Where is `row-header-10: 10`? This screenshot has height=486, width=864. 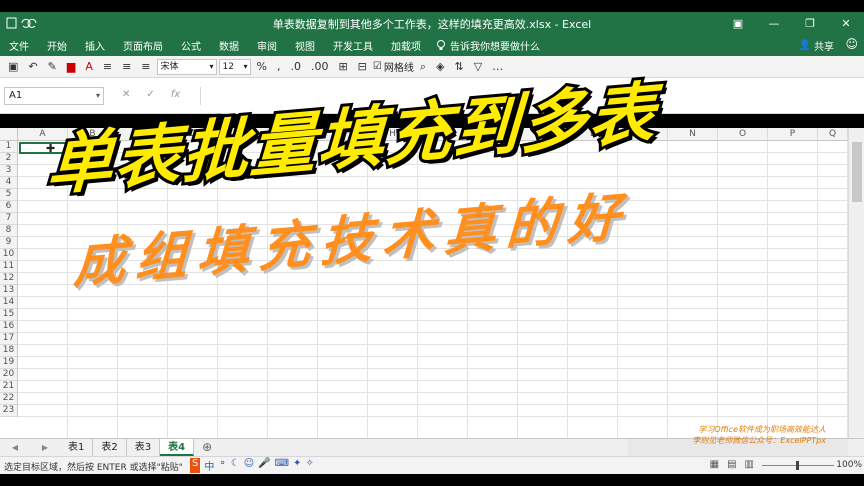
row-header-10: 10 is located at coordinates (9, 255).